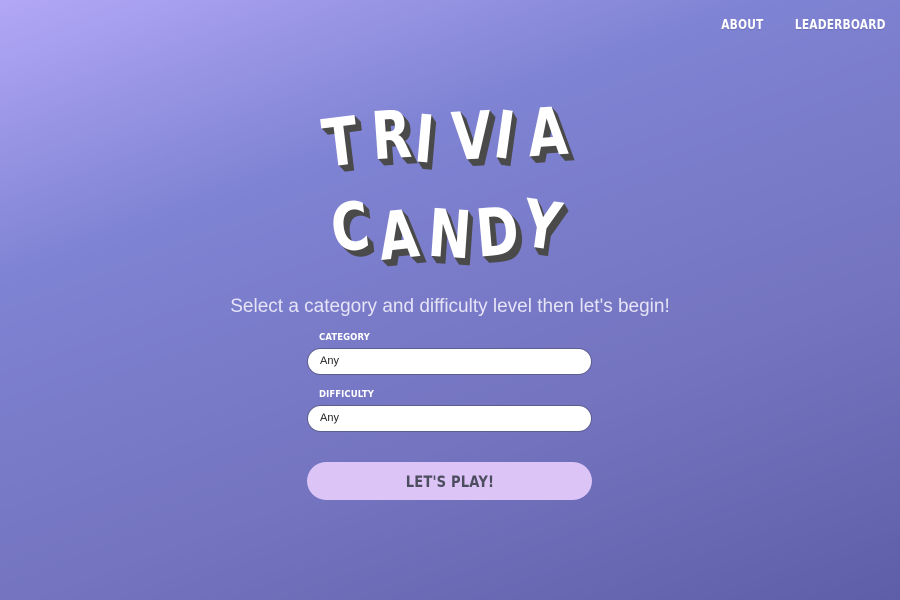 The height and width of the screenshot is (600, 900). I want to click on lets-play-label: LET'S PLAY!, so click(449, 481).